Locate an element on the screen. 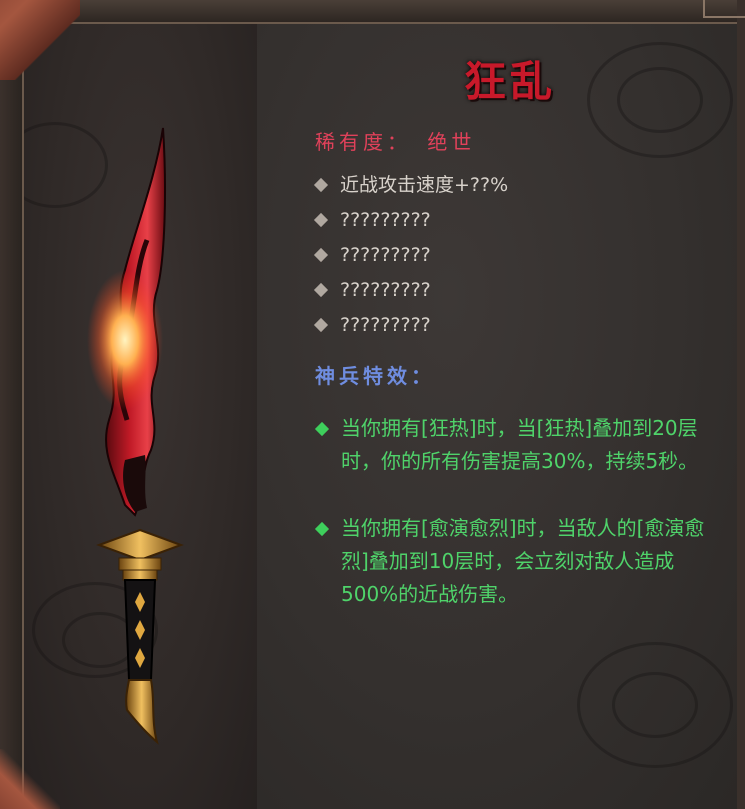  rarity-label: 稀有度： is located at coordinates (363, 142).